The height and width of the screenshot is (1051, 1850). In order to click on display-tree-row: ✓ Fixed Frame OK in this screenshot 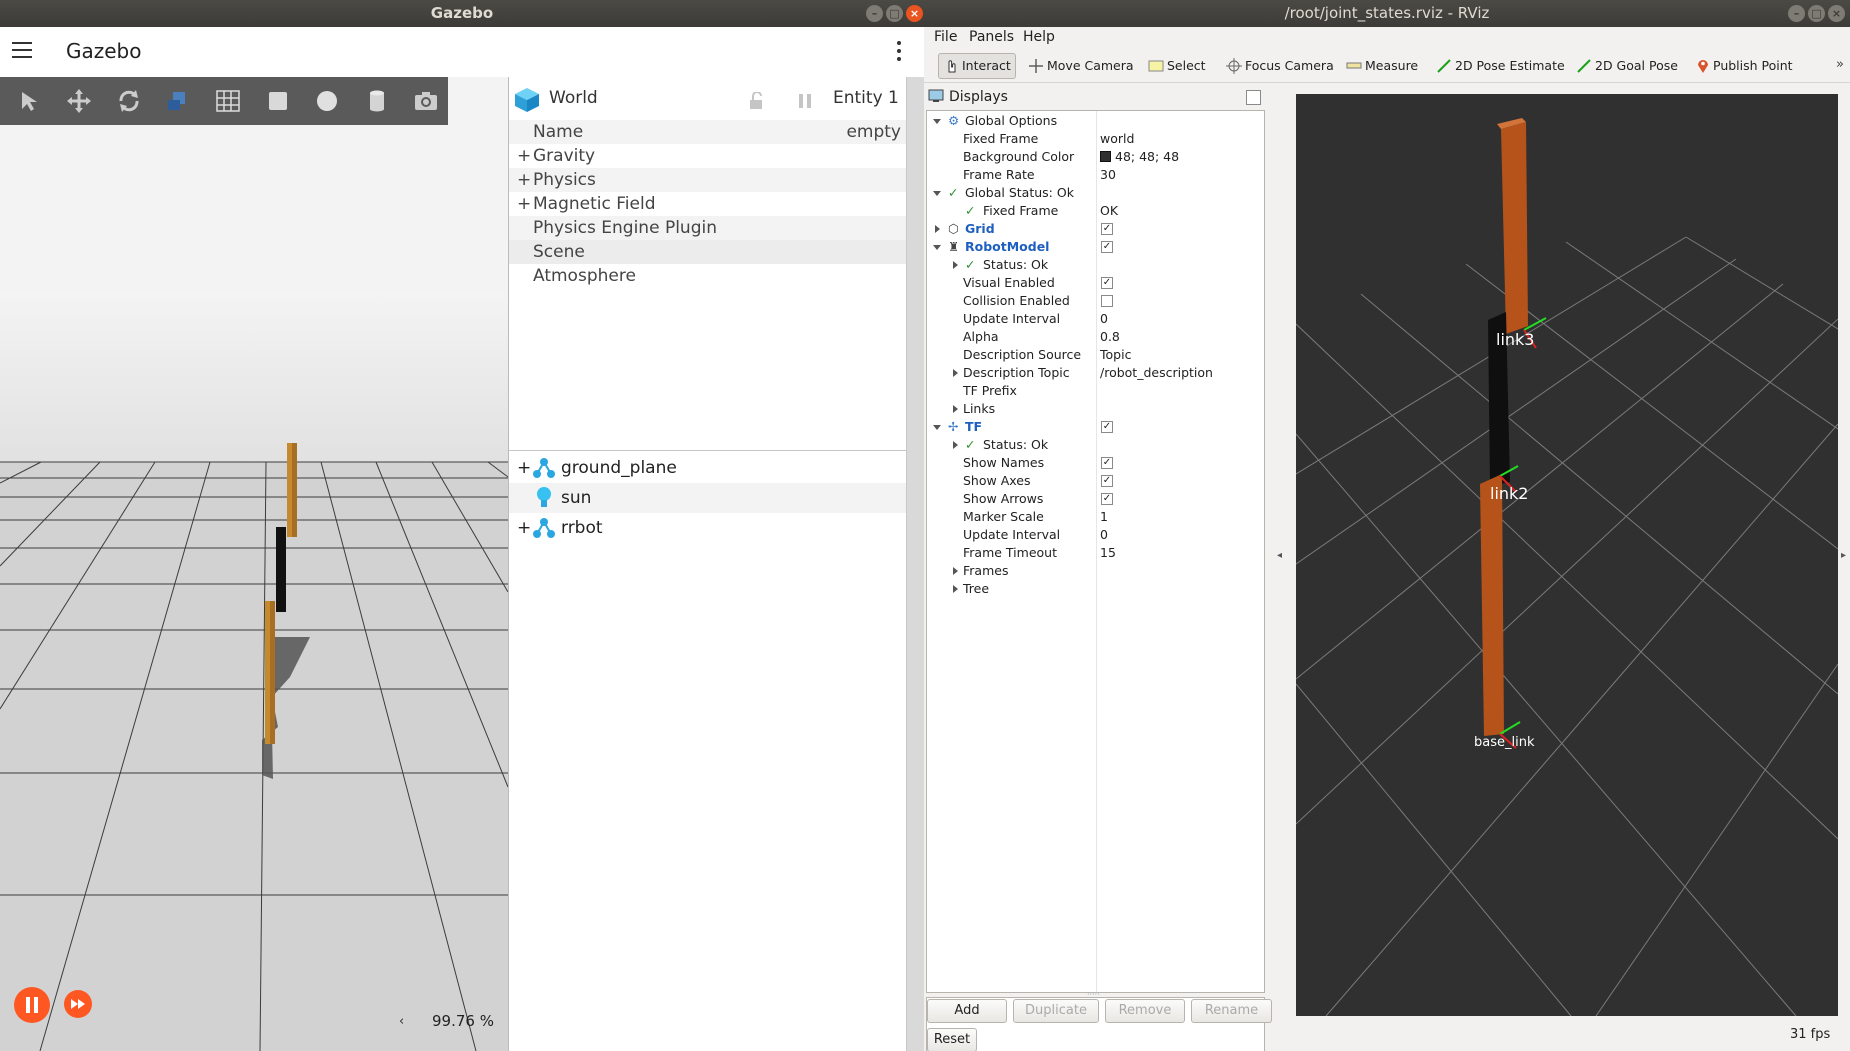, I will do `click(1095, 211)`.